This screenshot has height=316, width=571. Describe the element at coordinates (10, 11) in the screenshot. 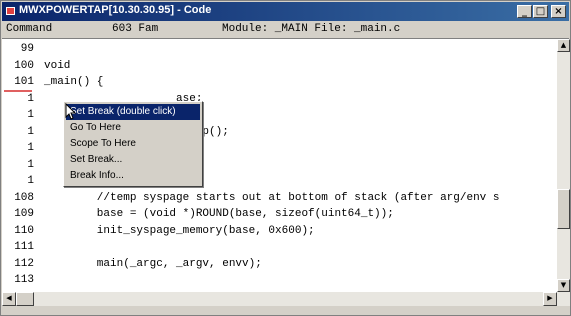

I see `app-icon` at that location.